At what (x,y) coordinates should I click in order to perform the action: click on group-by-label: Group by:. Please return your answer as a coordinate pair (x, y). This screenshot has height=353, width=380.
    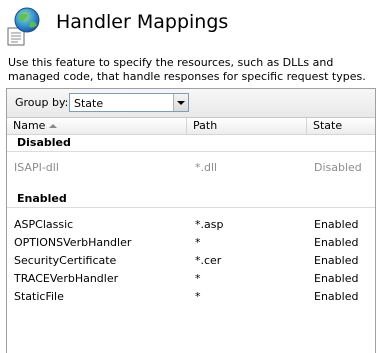
    Looking at the image, I should click on (42, 102).